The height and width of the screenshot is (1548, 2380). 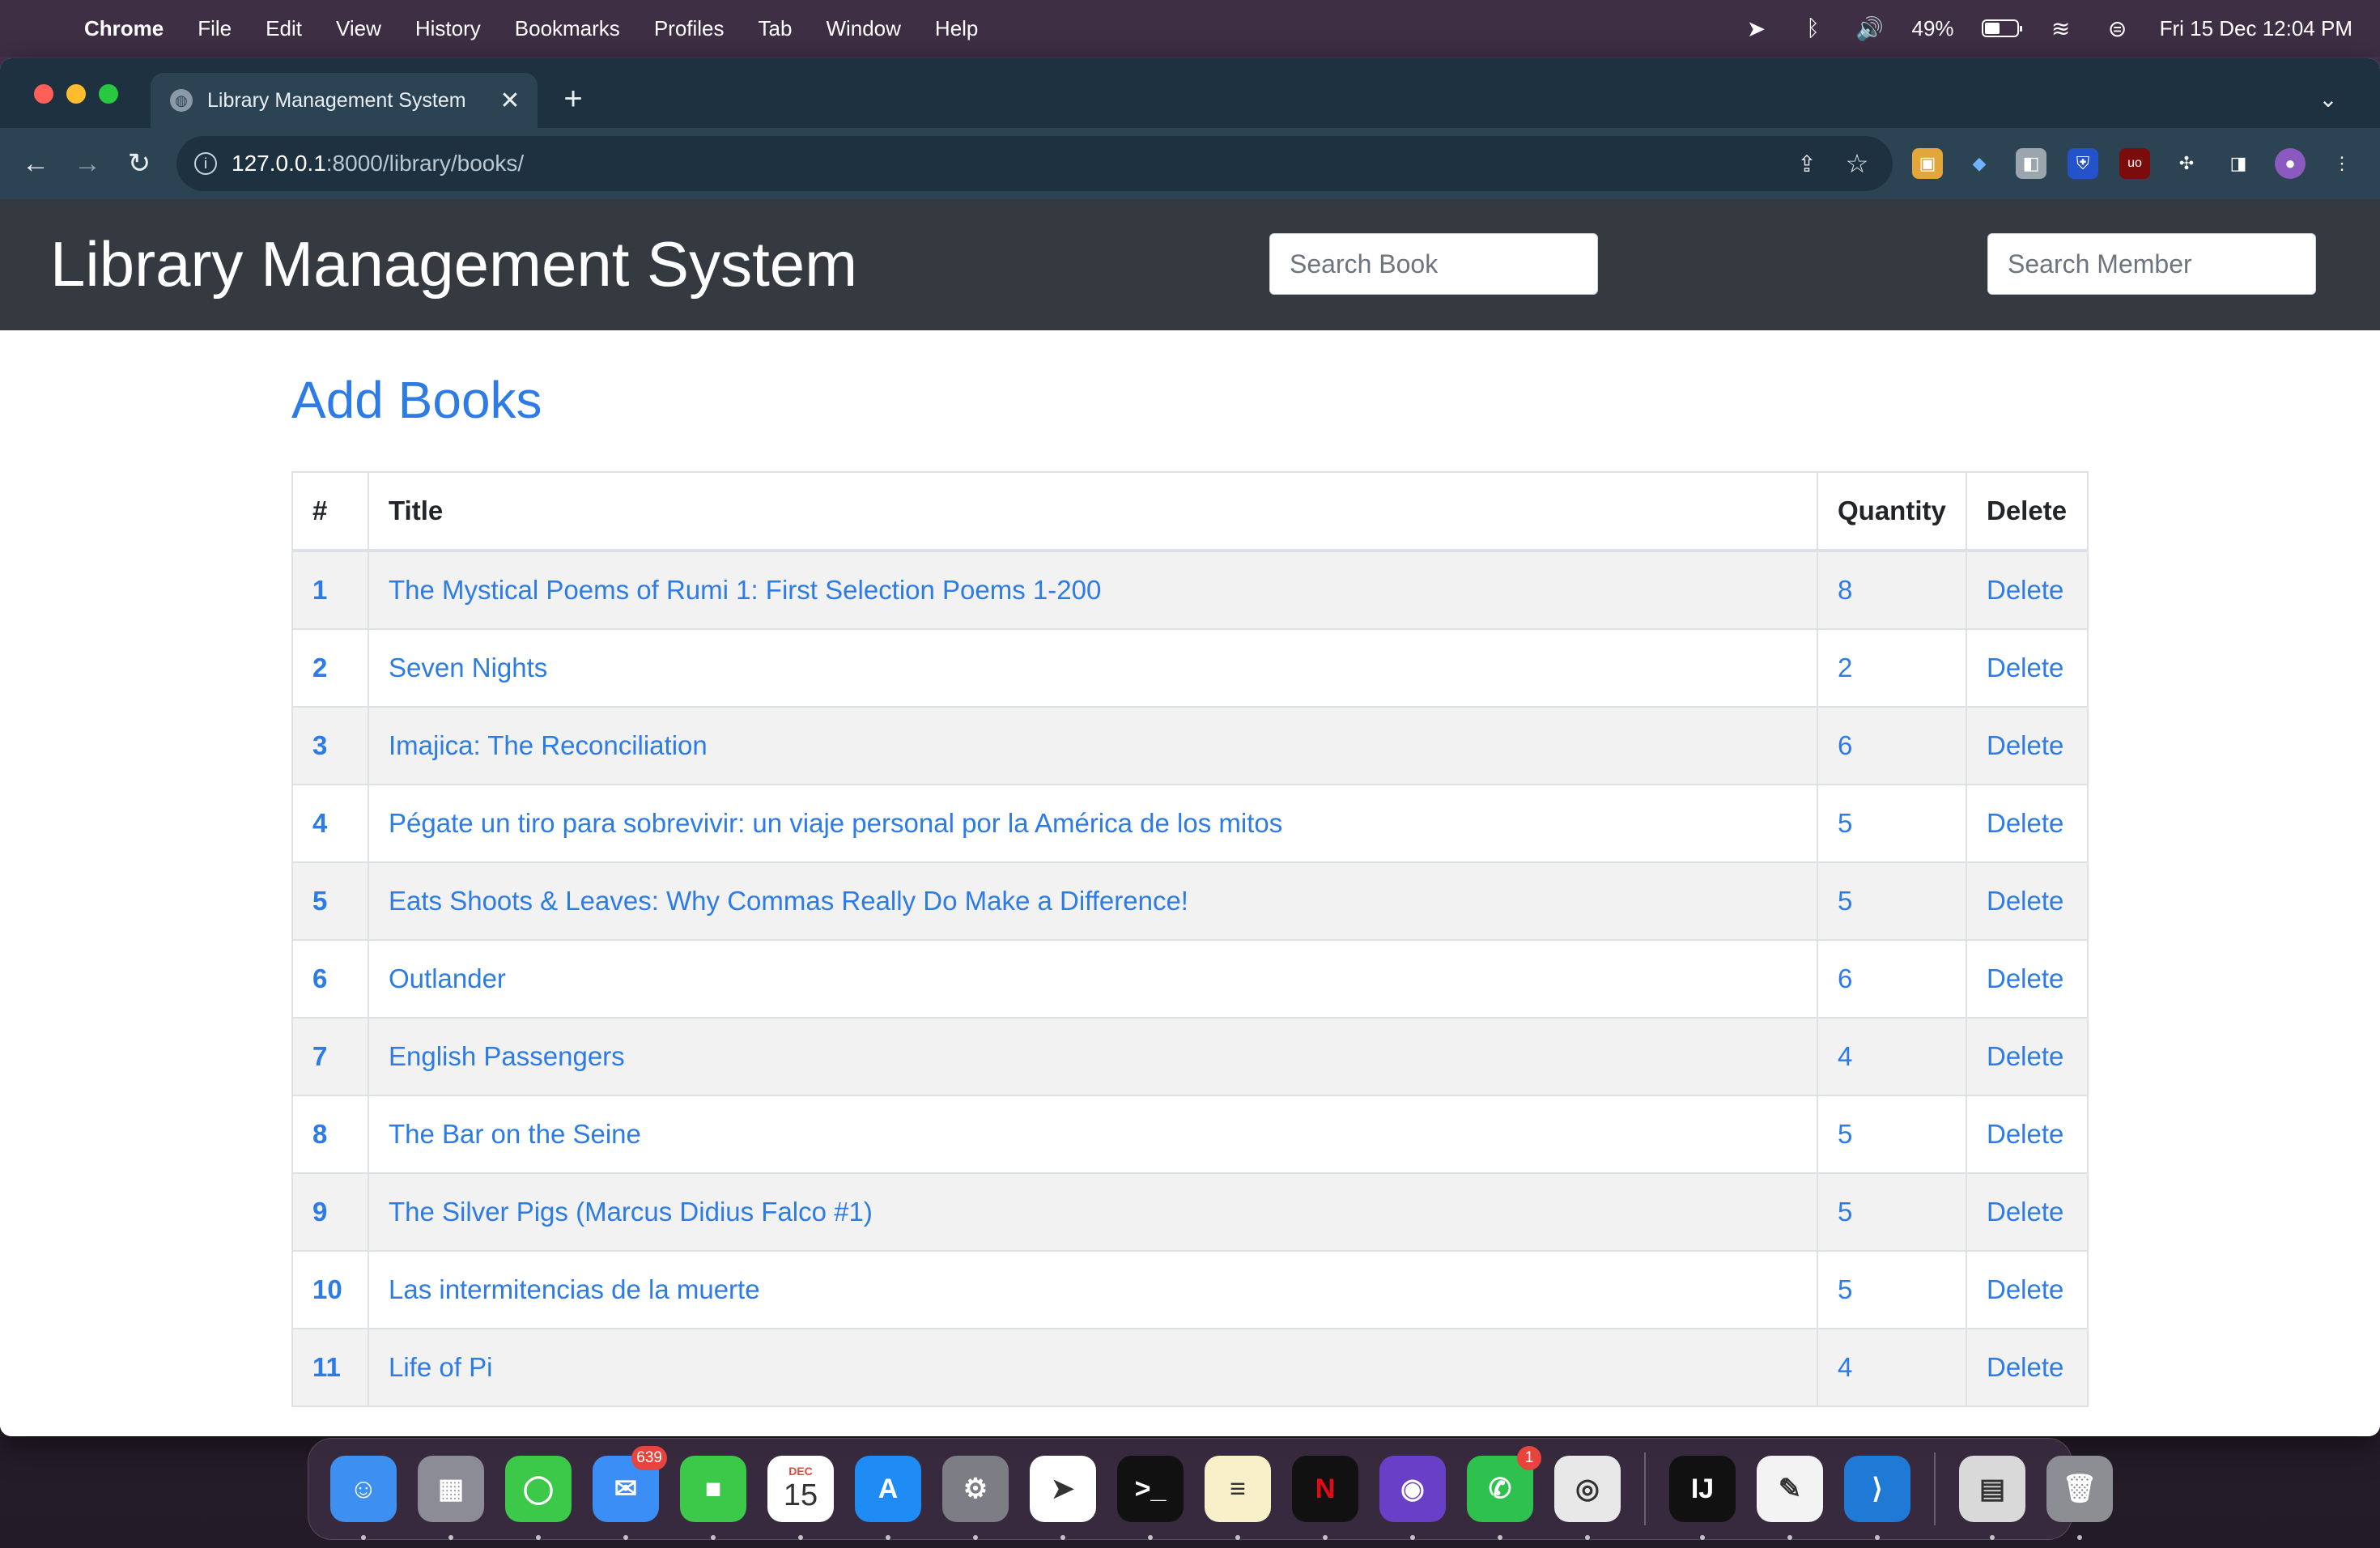 What do you see at coordinates (124, 29) in the screenshot?
I see `menu-app-name: Chrome` at bounding box center [124, 29].